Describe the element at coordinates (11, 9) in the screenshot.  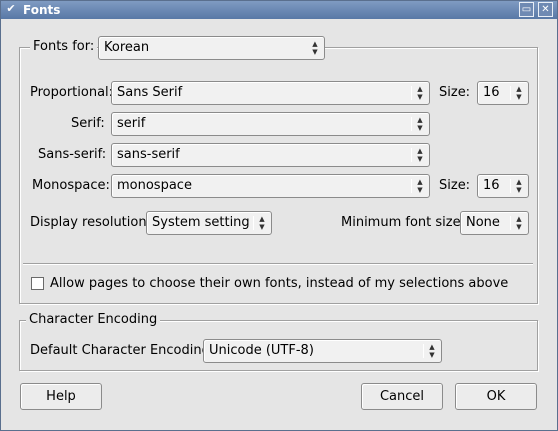
I see `window-menu-icon: ✔` at that location.